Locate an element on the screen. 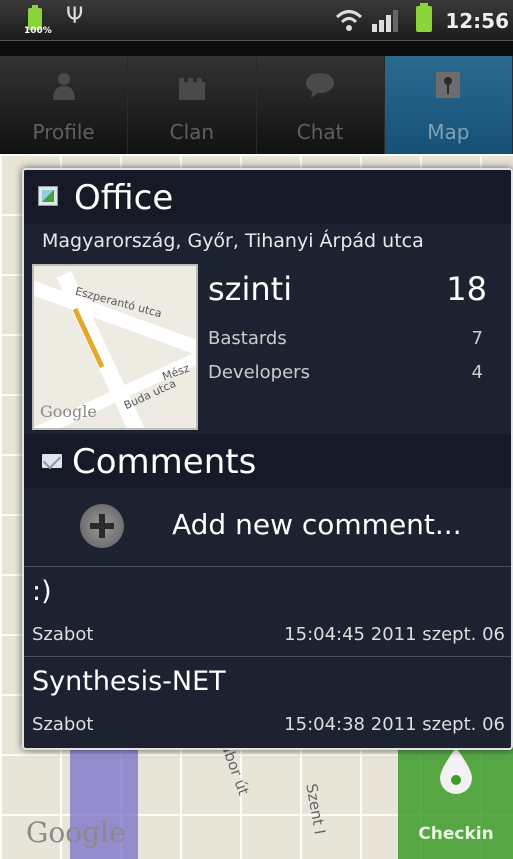  place-header: Office is located at coordinates (267, 197).